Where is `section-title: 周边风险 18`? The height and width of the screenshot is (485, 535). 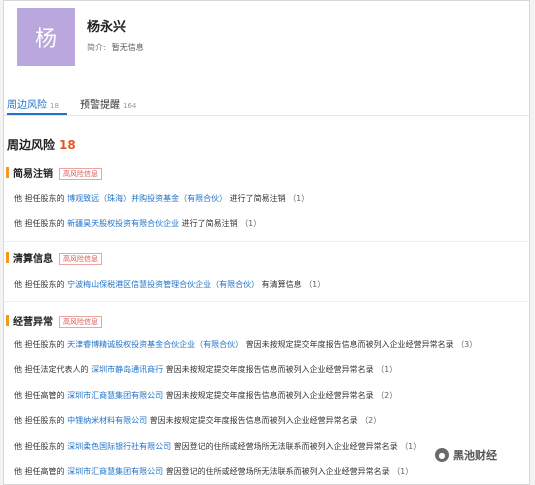
section-title: 周边风险 18 is located at coordinates (41, 144).